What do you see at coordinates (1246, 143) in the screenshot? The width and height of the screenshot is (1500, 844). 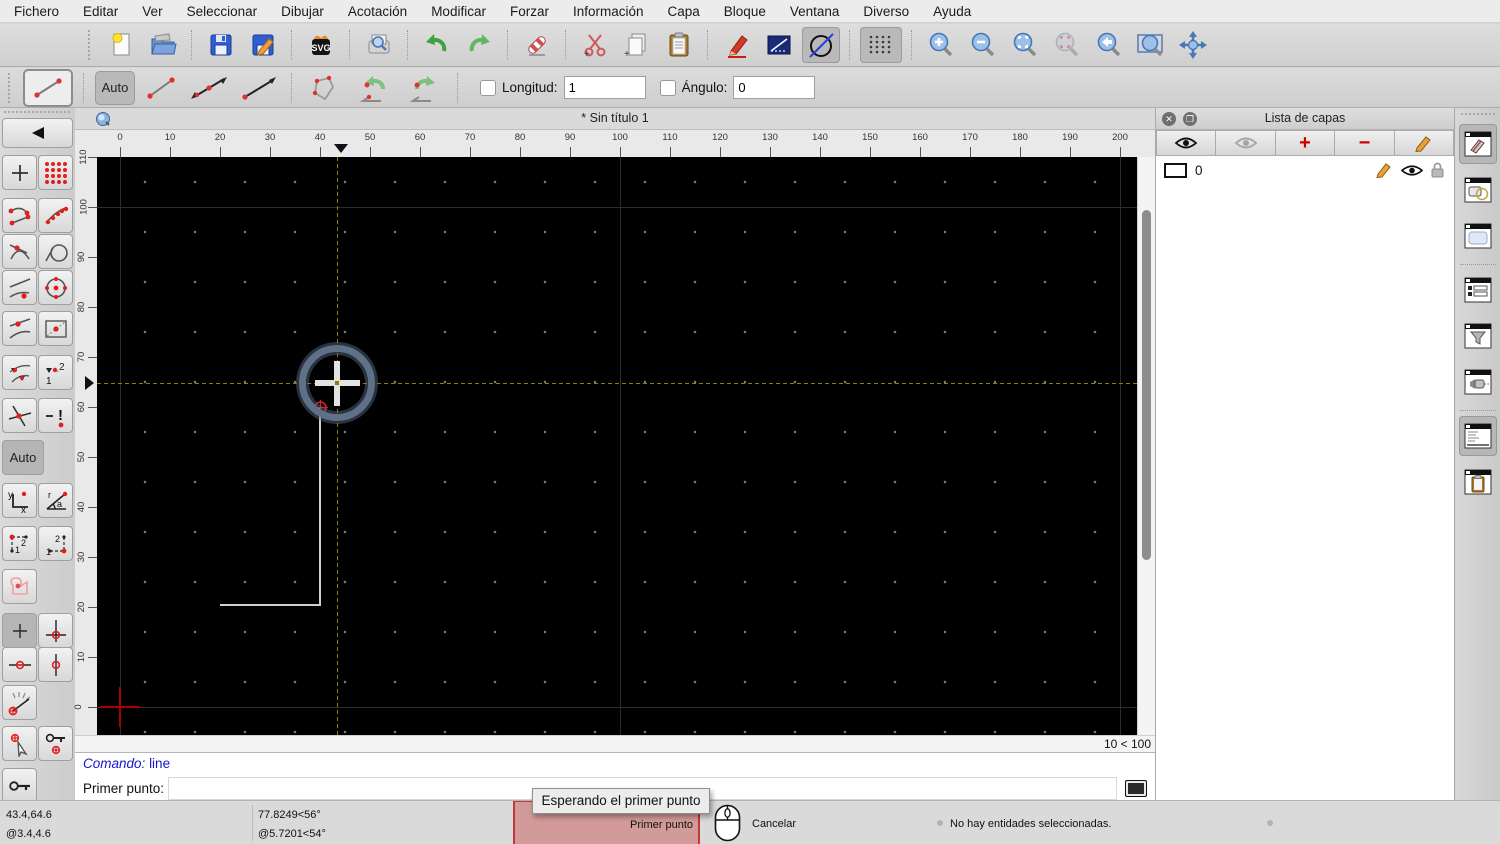 I see `hide-all-layers-button` at bounding box center [1246, 143].